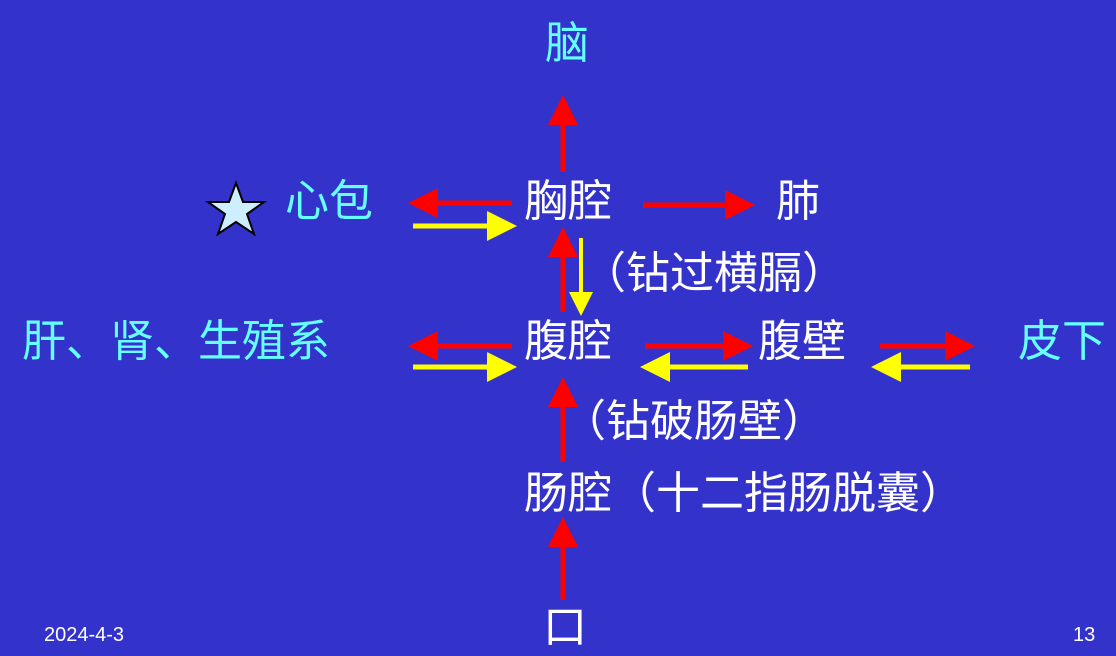 This screenshot has width=1116, height=656. Describe the element at coordinates (744, 493) in the screenshot. I see `node-intestinal: 肠腔（十二指肠脱囊）` at that location.